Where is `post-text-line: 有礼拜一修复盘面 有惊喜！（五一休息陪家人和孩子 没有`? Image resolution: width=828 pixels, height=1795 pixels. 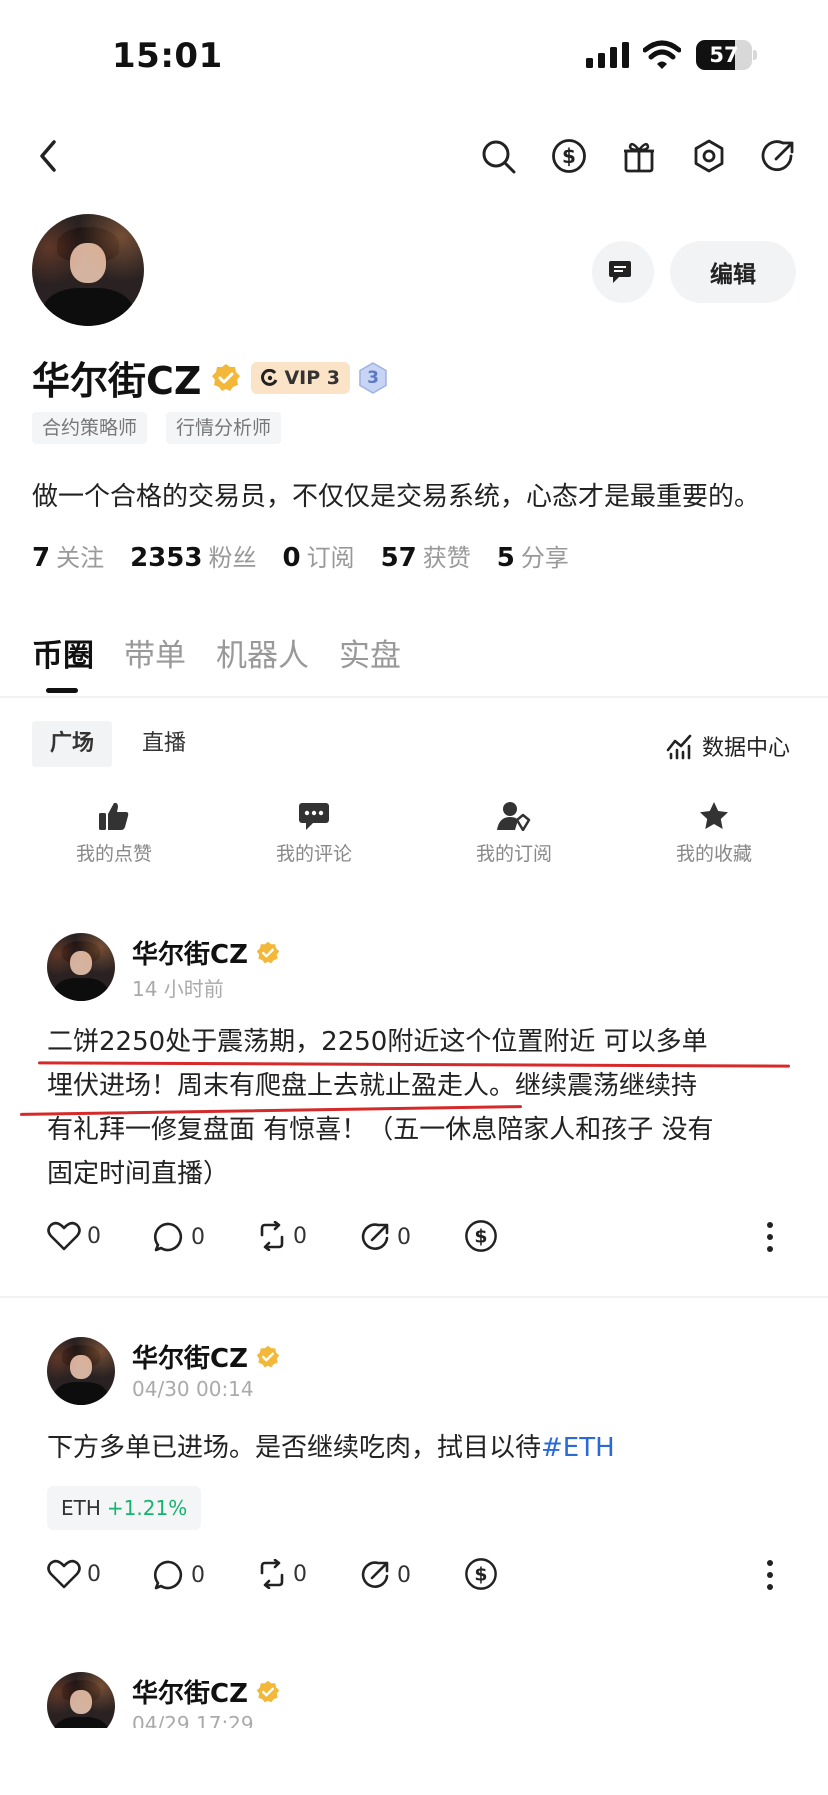
post-text-line: 有礼拜一修复盘面 有惊喜！（五一休息陪家人和孩子 没有 is located at coordinates (380, 1130).